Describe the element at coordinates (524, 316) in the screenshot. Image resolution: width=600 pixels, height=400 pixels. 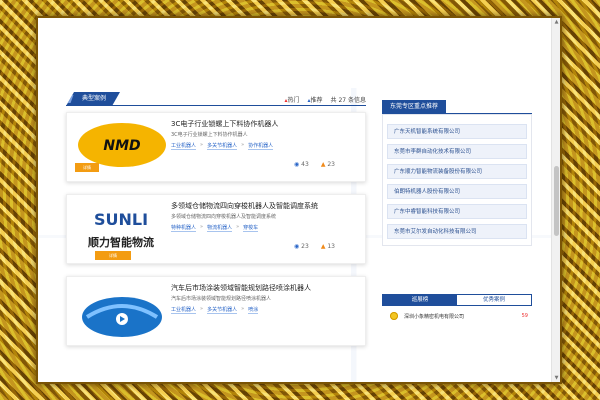
I see `ranking-score: 59` at that location.